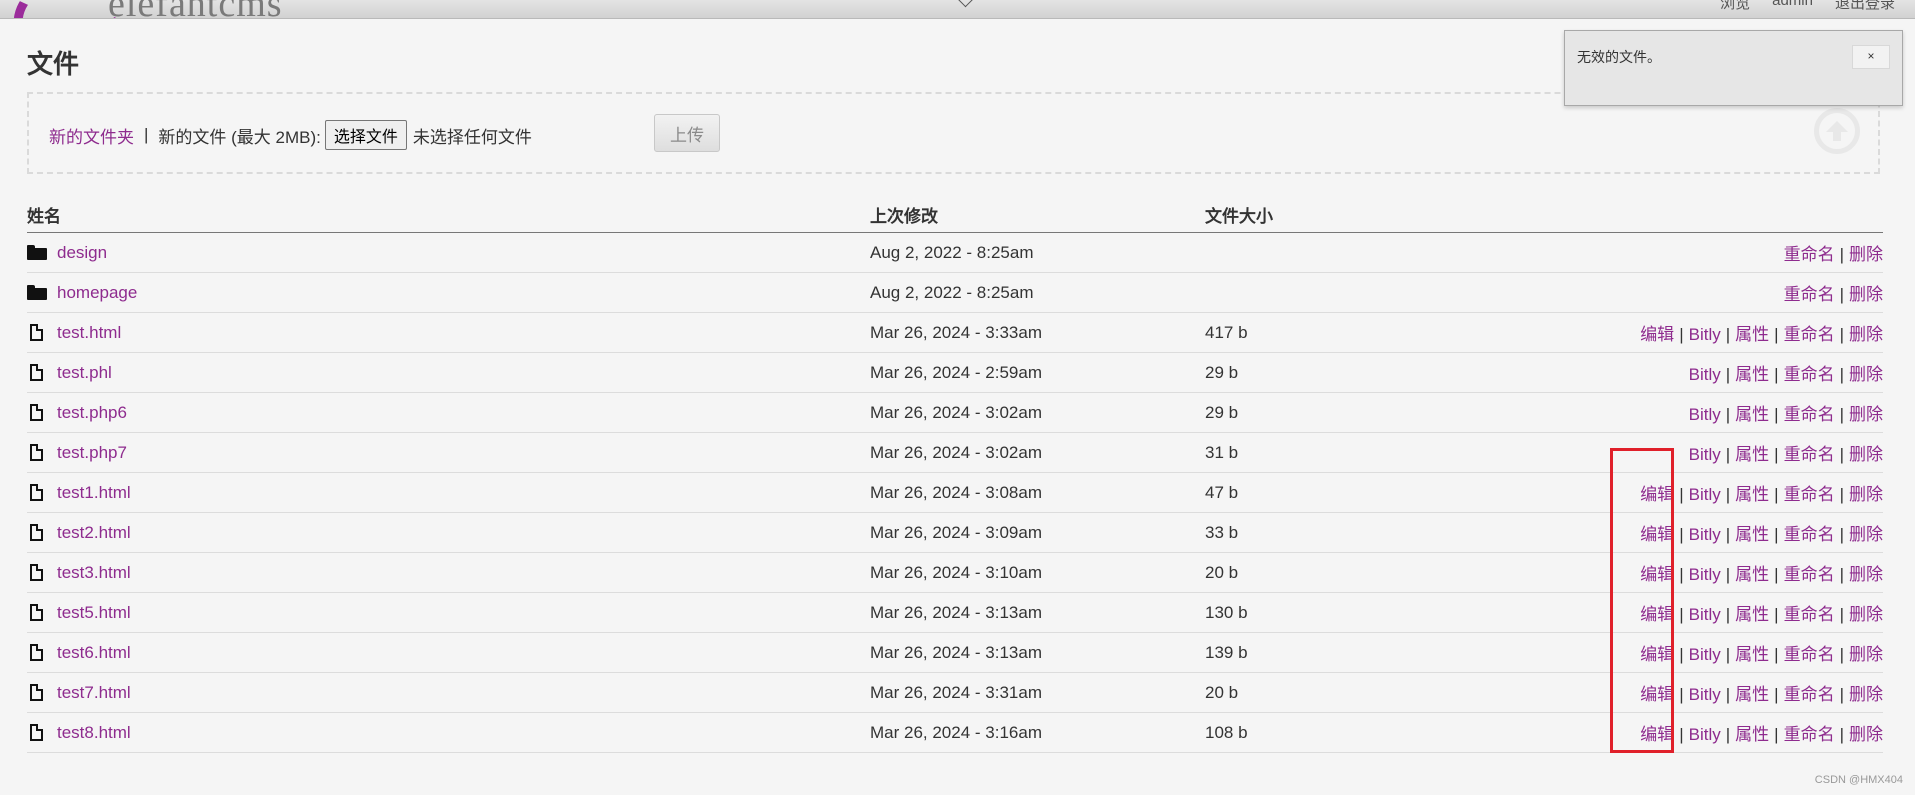 This screenshot has width=1915, height=795. Describe the element at coordinates (1792, 6) in the screenshot. I see `username-link: admin` at that location.